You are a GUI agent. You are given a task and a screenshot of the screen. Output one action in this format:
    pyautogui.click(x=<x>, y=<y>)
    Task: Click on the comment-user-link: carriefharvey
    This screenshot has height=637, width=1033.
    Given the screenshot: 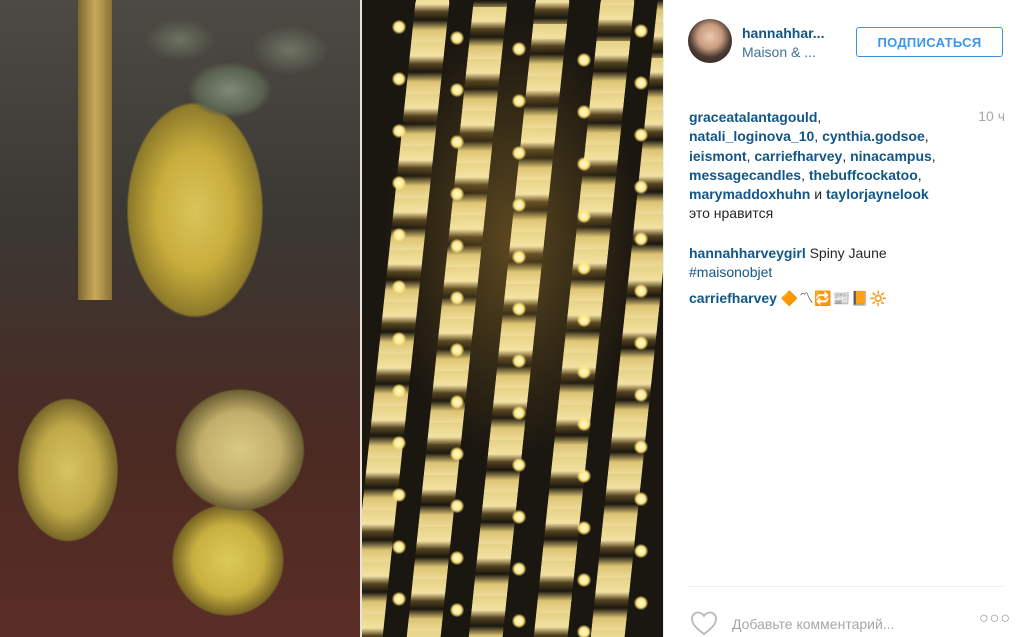 What is the action you would take?
    pyautogui.click(x=733, y=298)
    